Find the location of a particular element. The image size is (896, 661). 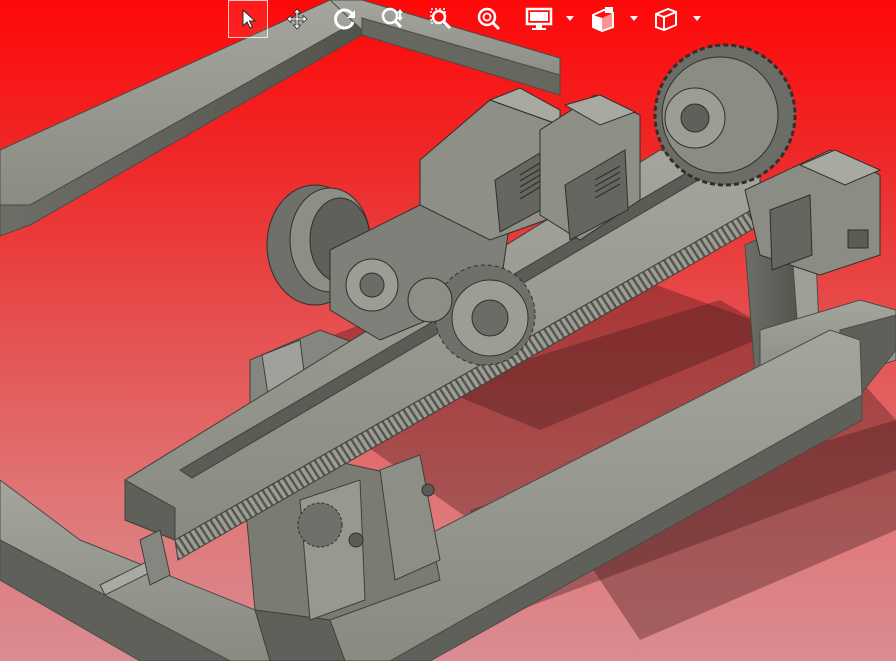

zoom-window-icon is located at coordinates (441, 19).